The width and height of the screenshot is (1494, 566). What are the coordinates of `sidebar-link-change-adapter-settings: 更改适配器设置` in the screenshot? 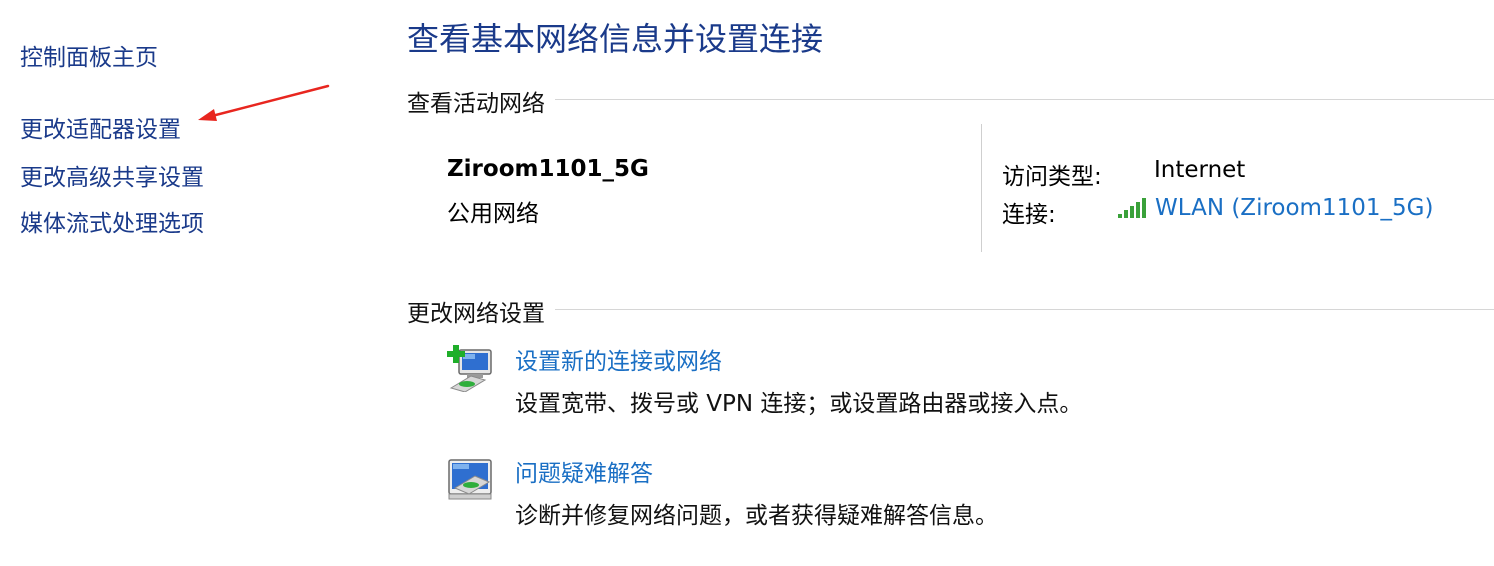 It's located at (100, 127).